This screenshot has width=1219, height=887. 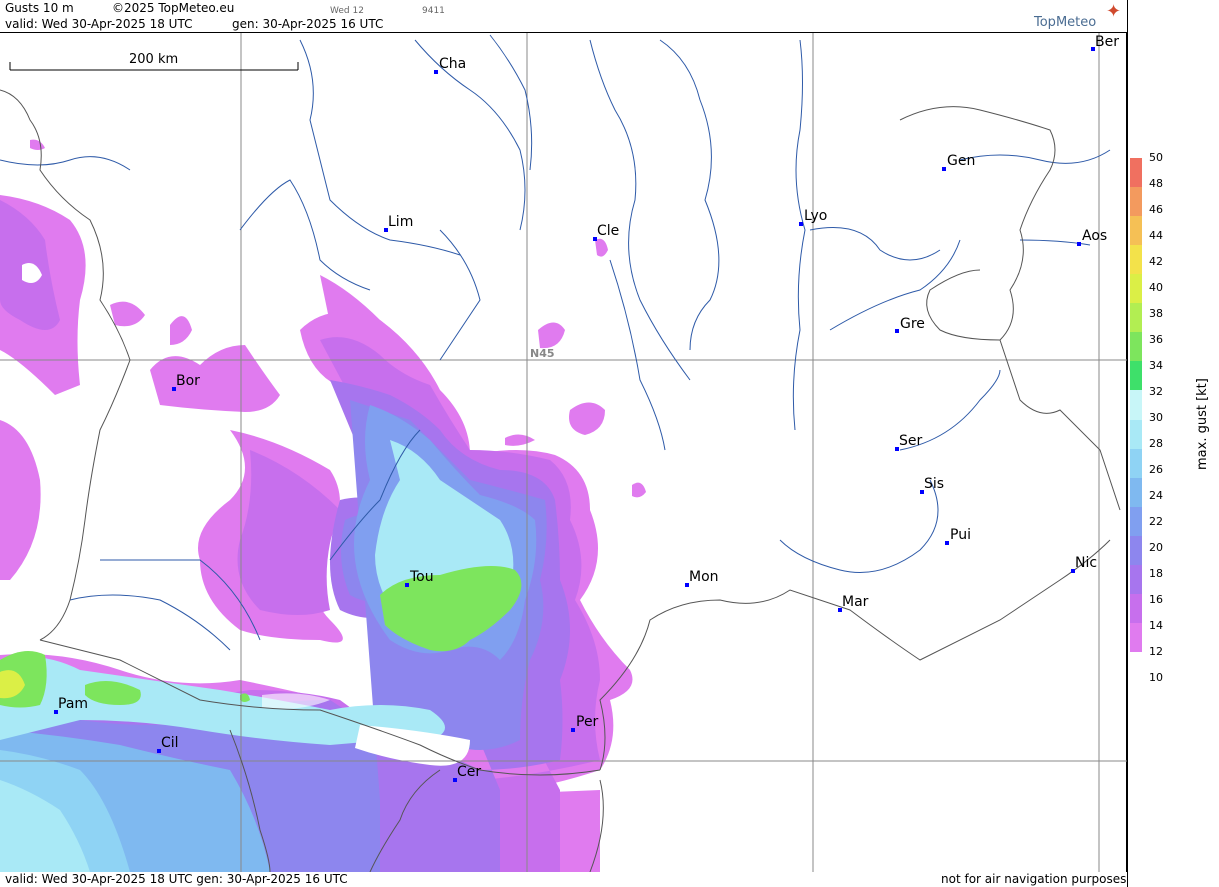 I want to click on city-label: Ser, so click(x=910, y=441).